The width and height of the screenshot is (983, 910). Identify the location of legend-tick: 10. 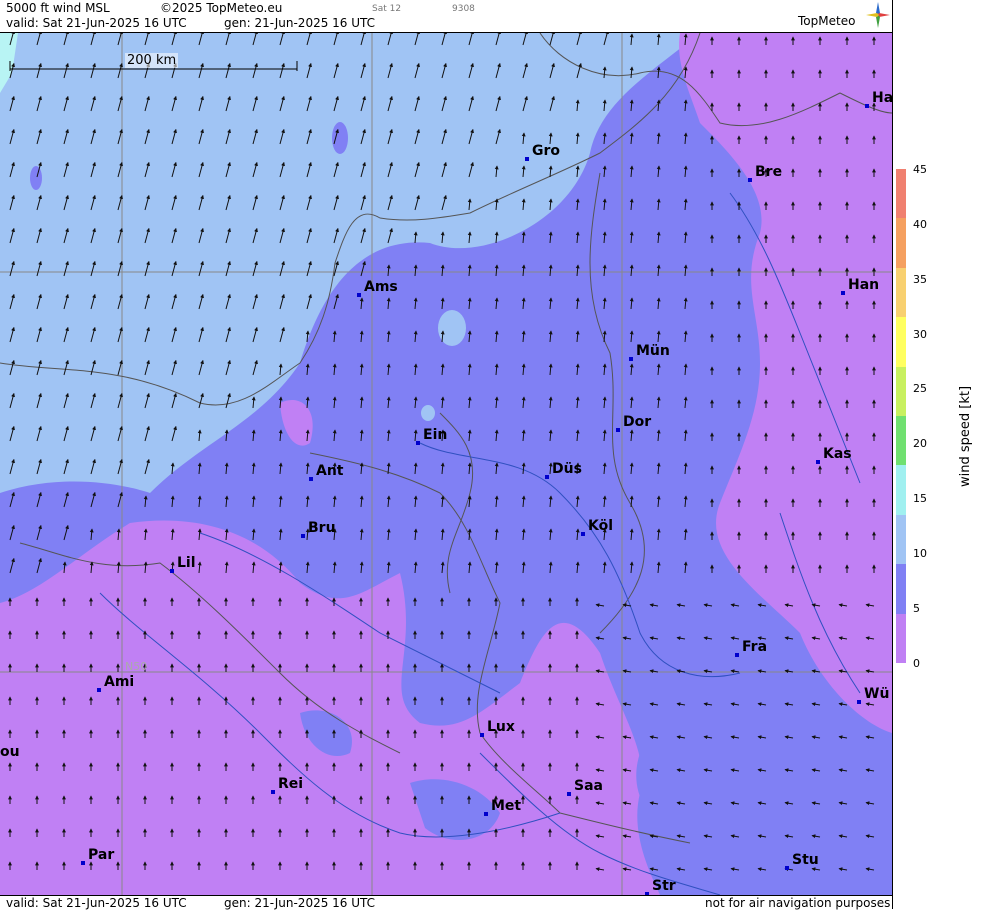
(920, 553).